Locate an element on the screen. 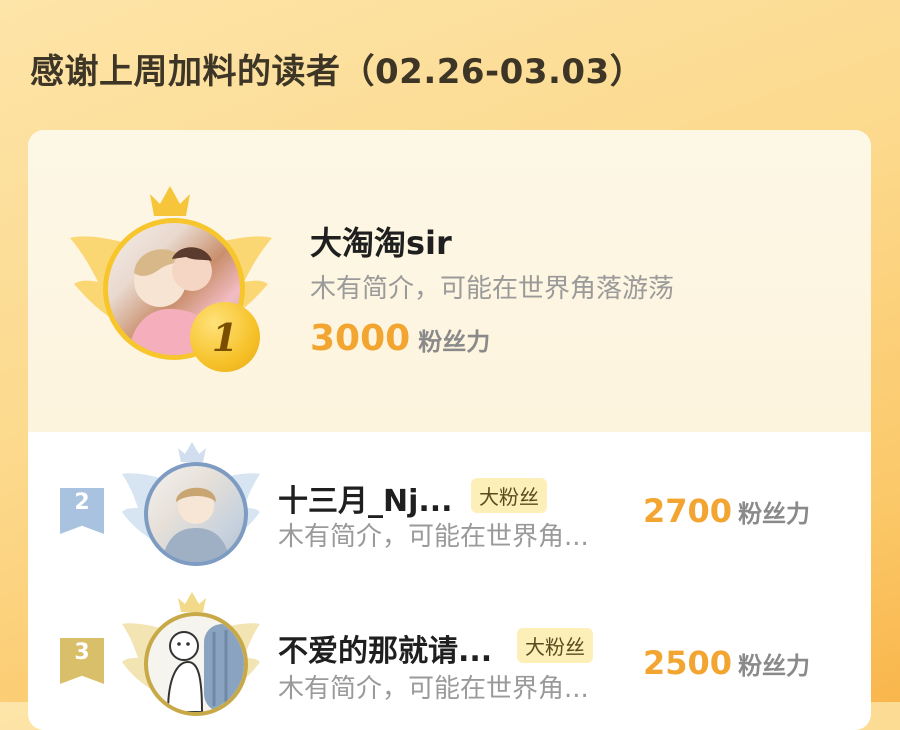 This screenshot has height=730, width=900. fan-power: 2500 粉丝力 is located at coordinates (726, 663).